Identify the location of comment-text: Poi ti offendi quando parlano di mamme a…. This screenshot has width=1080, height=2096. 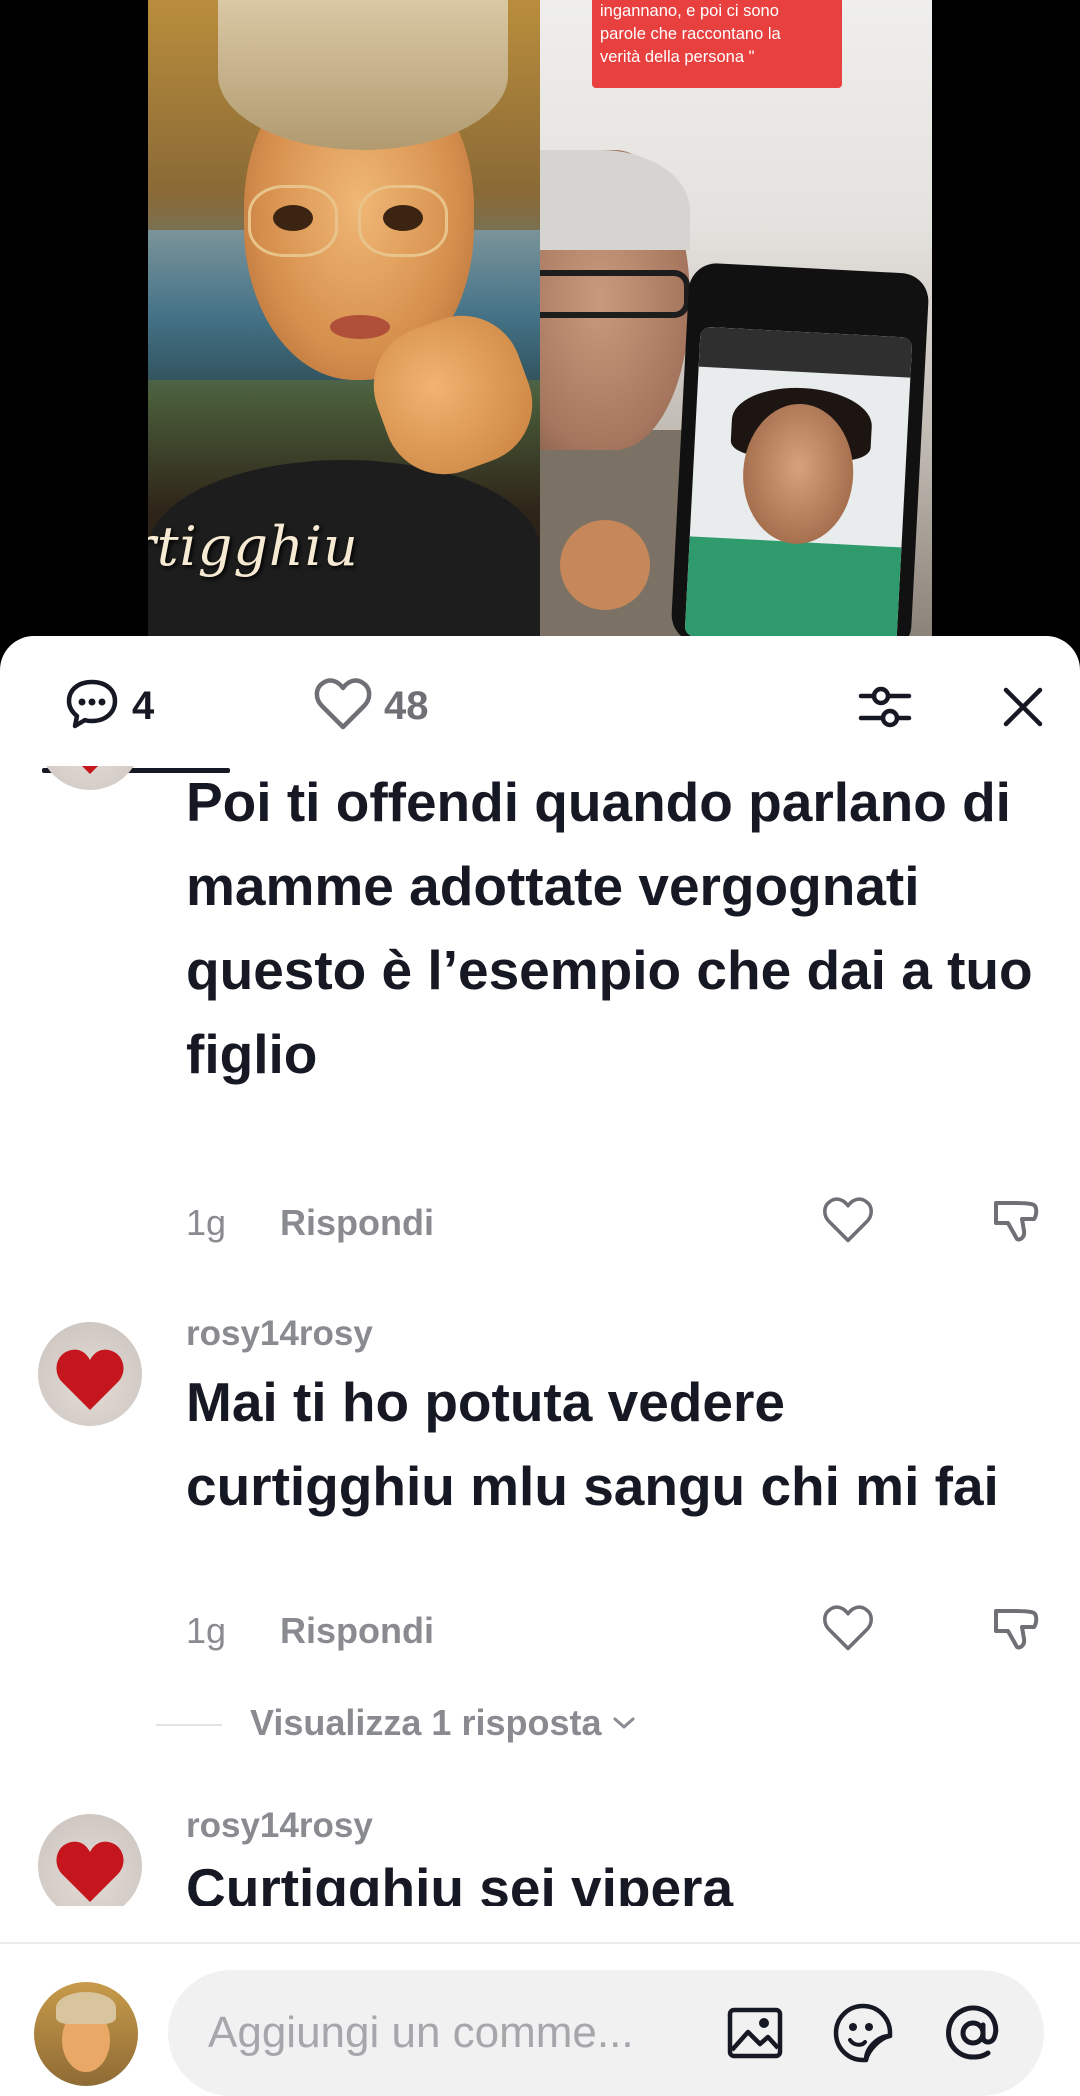
(609, 928).